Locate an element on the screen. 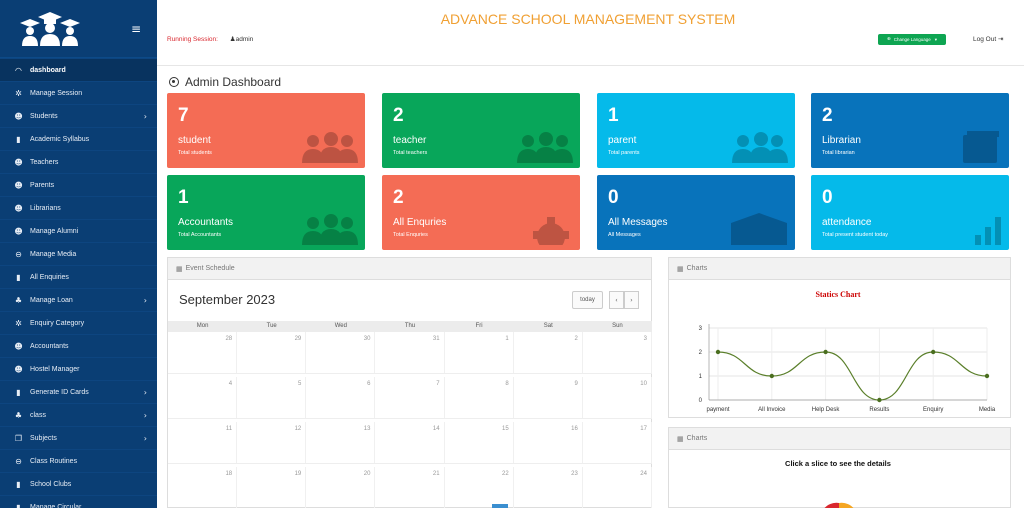 Image resolution: width=1024 pixels, height=508 pixels. stat-card-label: All Enquries is located at coordinates (420, 222).